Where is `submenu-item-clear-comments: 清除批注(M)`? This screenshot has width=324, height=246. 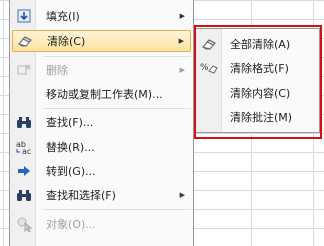
submenu-item-clear-comments: 清除批注(M) is located at coordinates (257, 117).